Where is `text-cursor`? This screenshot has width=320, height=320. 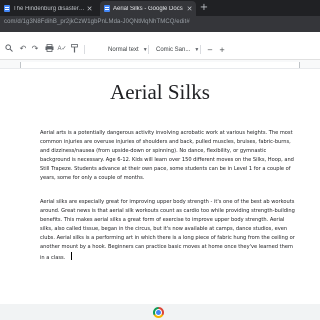 text-cursor is located at coordinates (72, 256).